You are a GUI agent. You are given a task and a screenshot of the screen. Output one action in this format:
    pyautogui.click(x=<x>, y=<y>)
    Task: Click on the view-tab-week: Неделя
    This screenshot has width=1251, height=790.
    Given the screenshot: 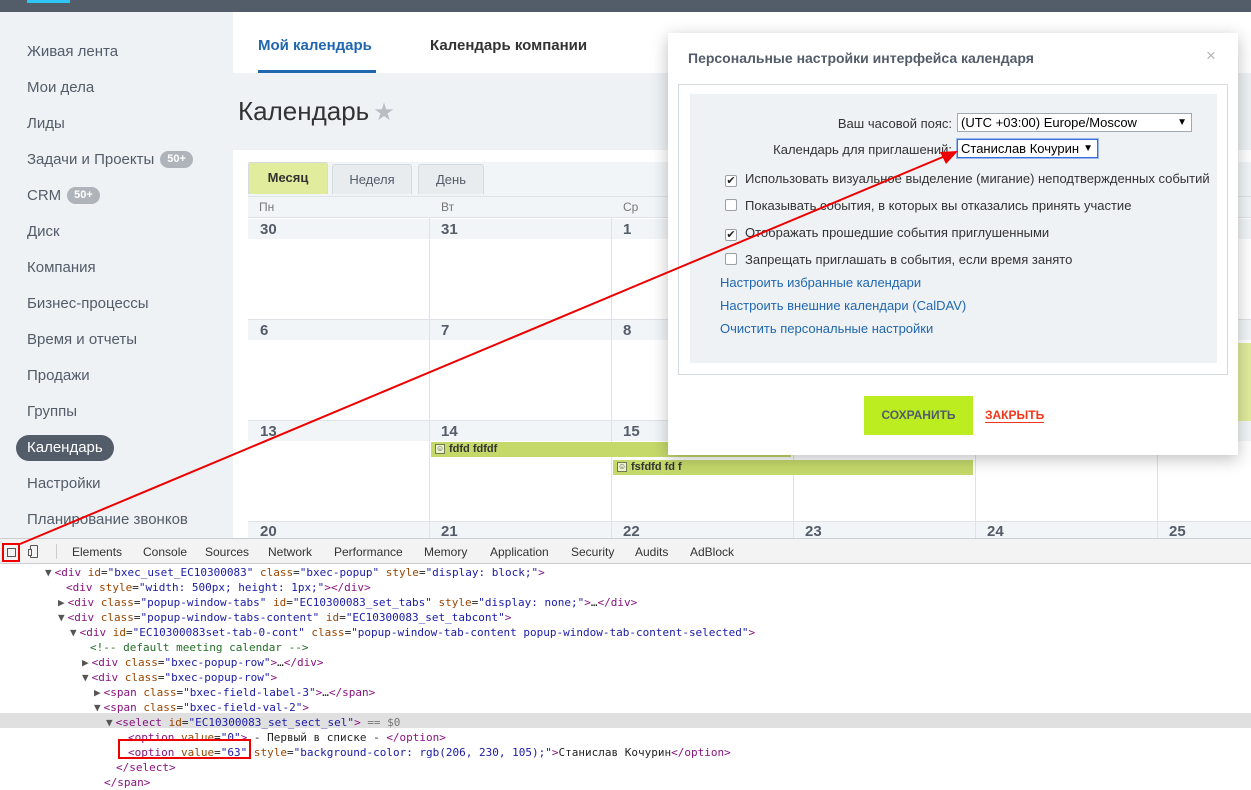 What is the action you would take?
    pyautogui.click(x=372, y=179)
    